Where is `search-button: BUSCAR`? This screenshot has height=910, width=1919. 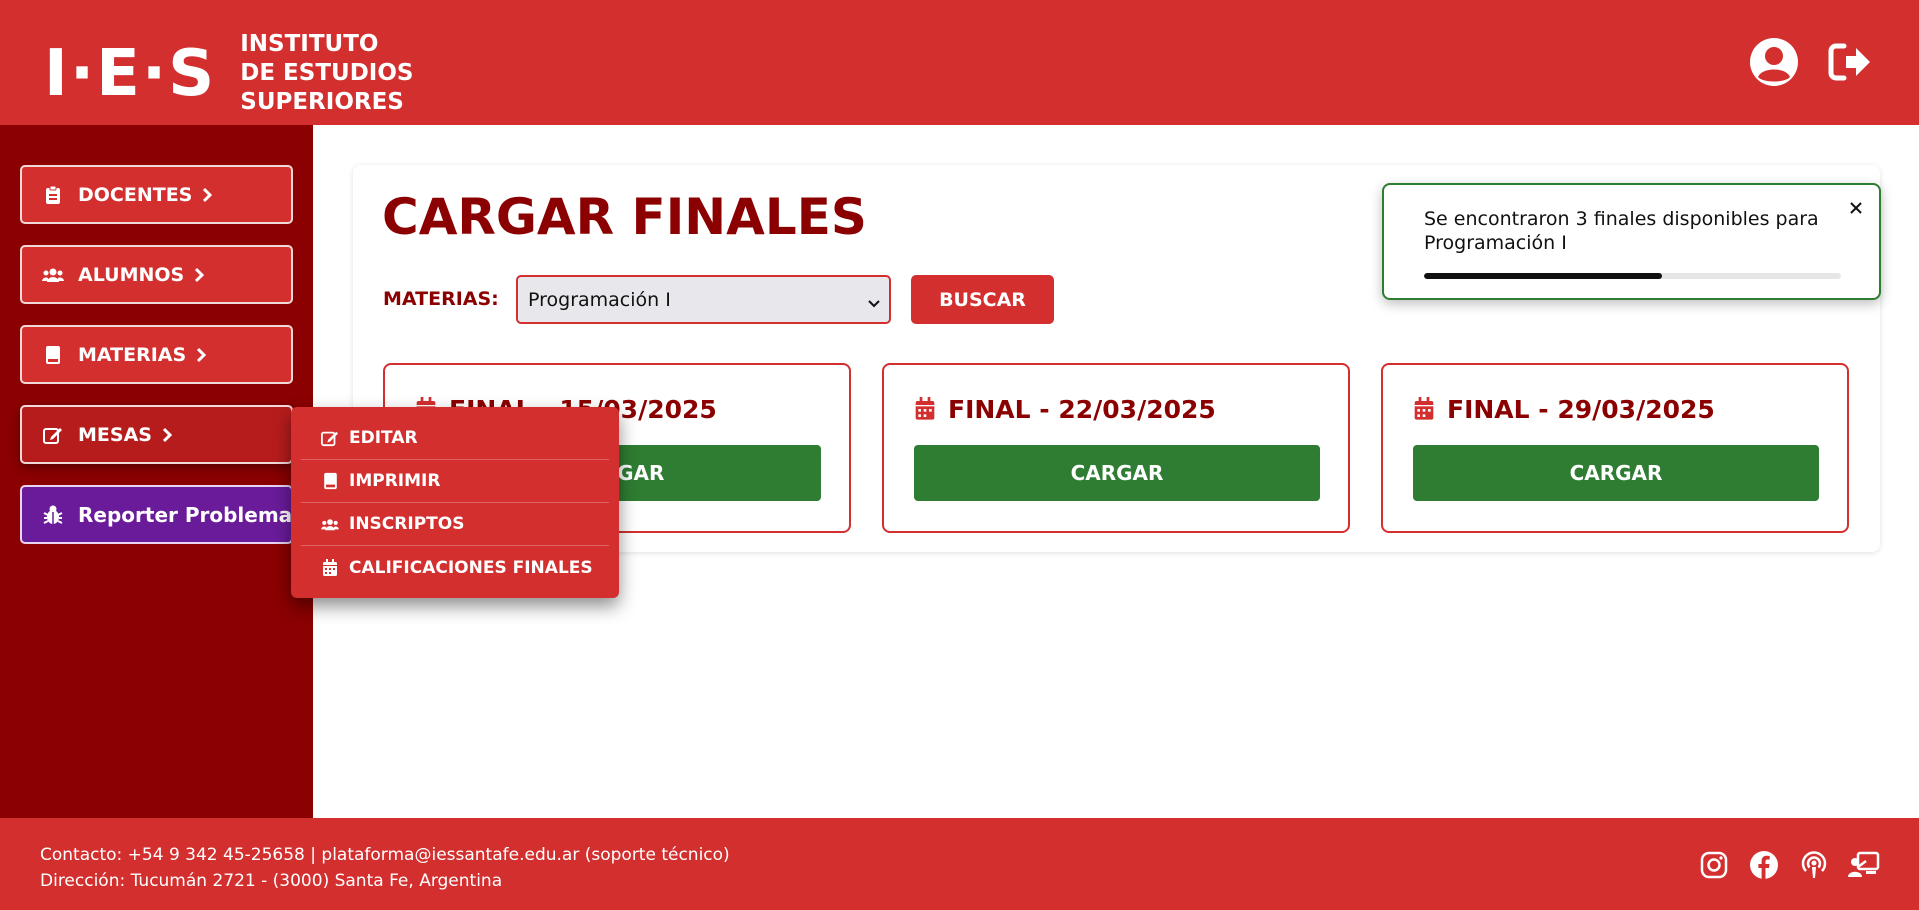 search-button: BUSCAR is located at coordinates (982, 299).